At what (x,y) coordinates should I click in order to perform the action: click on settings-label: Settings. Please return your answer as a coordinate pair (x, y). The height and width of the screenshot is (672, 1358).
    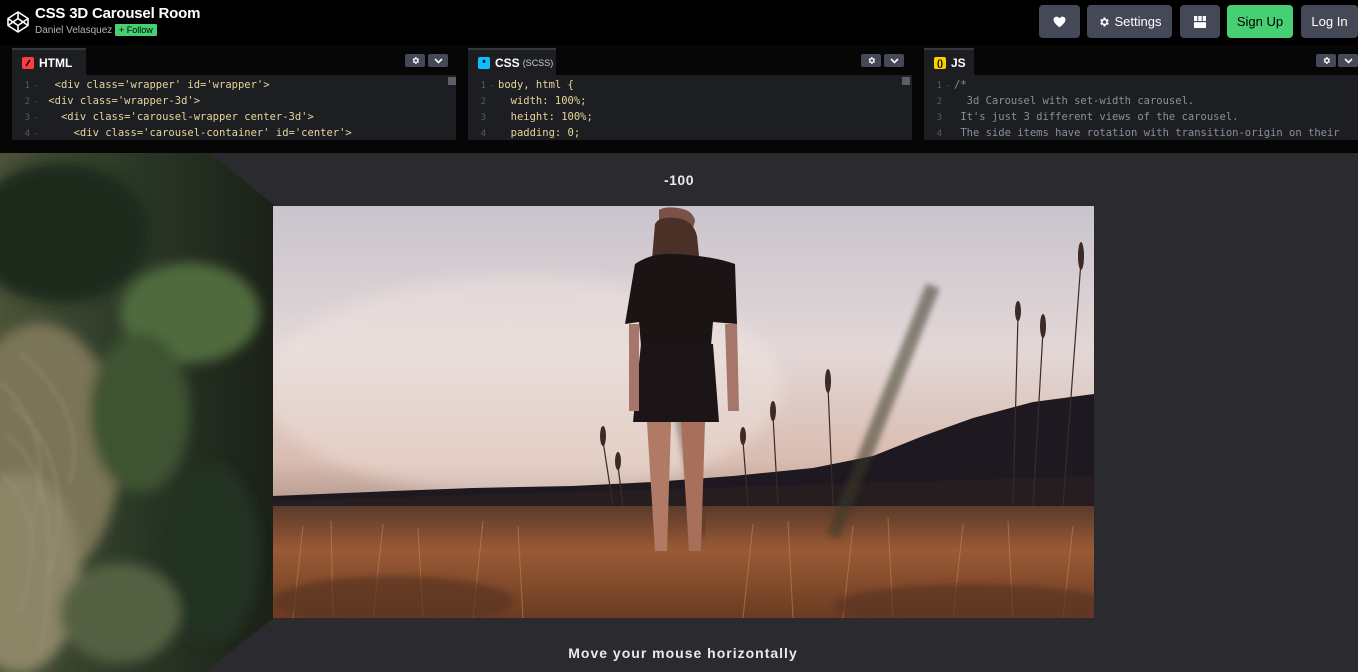
    Looking at the image, I should click on (1138, 21).